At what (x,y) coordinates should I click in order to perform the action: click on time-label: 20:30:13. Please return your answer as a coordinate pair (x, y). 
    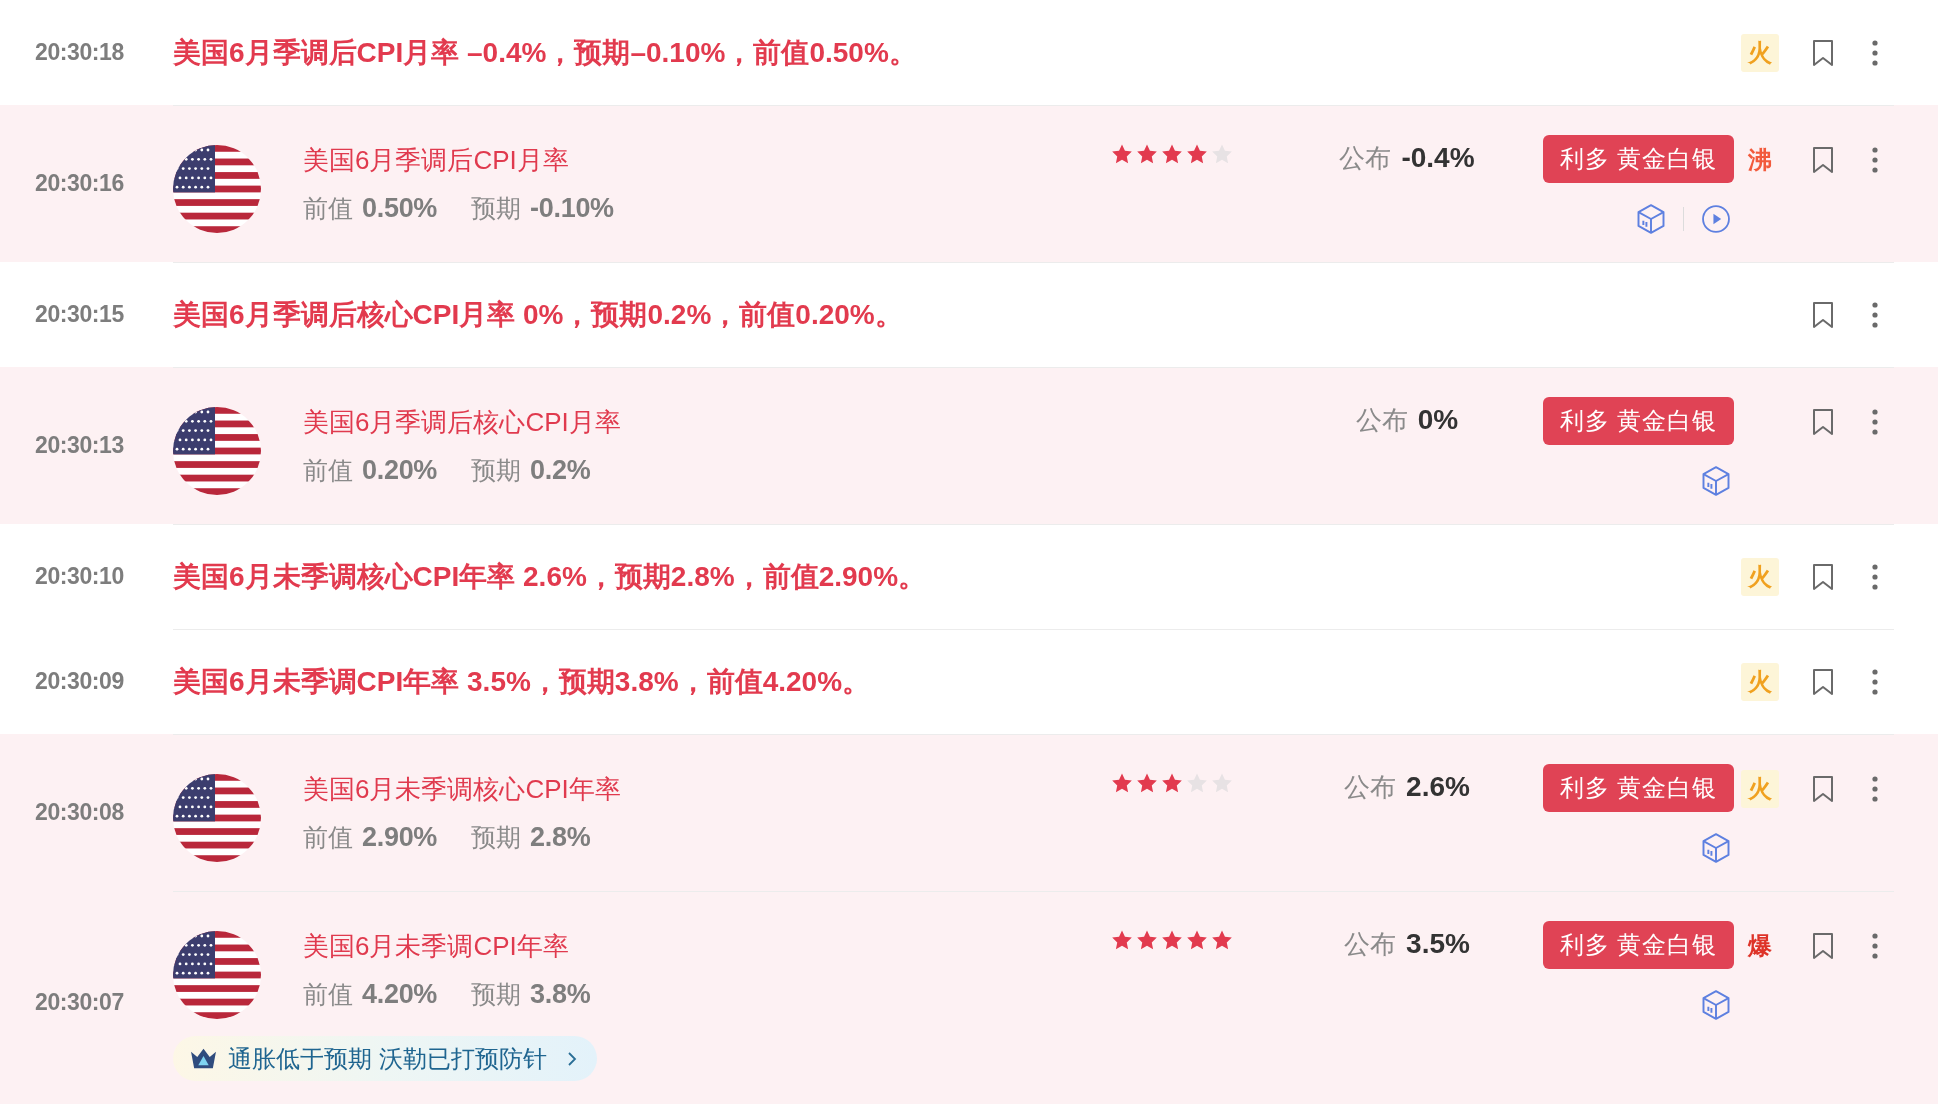
    Looking at the image, I should click on (79, 445).